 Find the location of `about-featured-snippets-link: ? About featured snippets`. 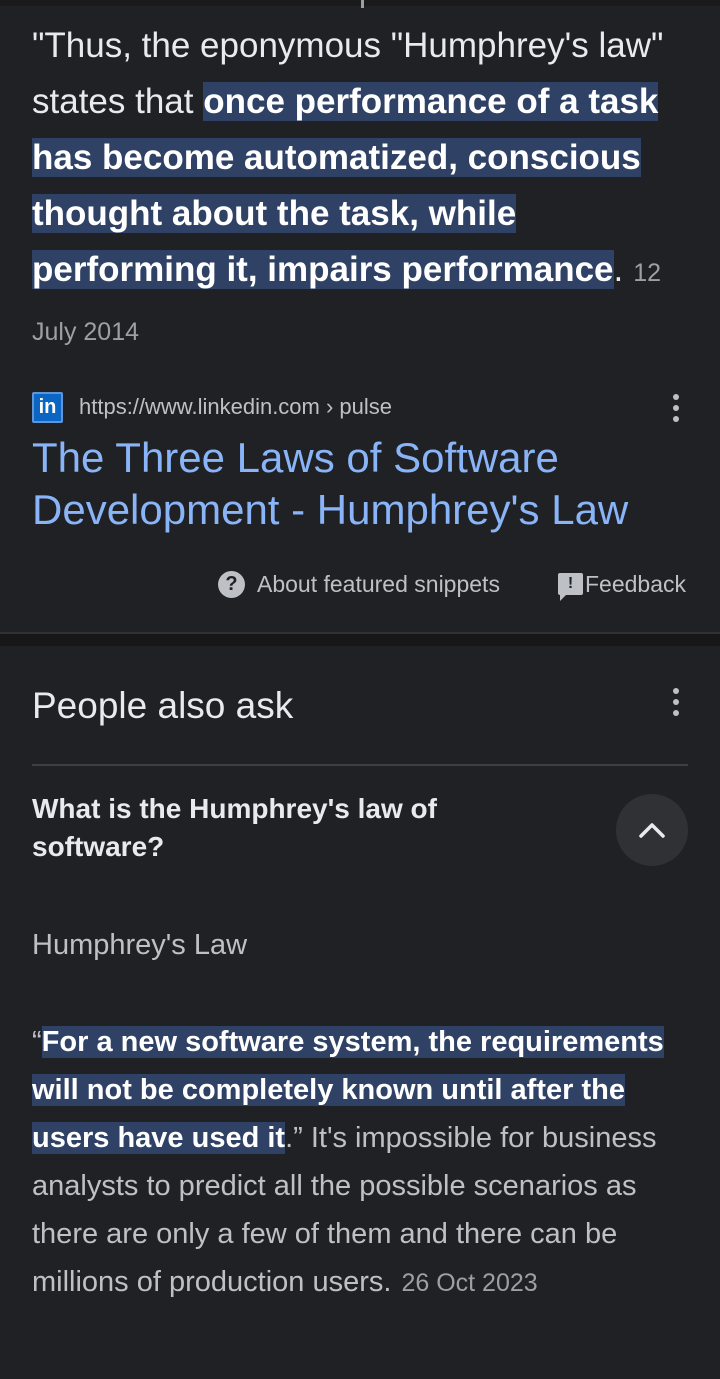

about-featured-snippets-link: ? About featured snippets is located at coordinates (359, 584).